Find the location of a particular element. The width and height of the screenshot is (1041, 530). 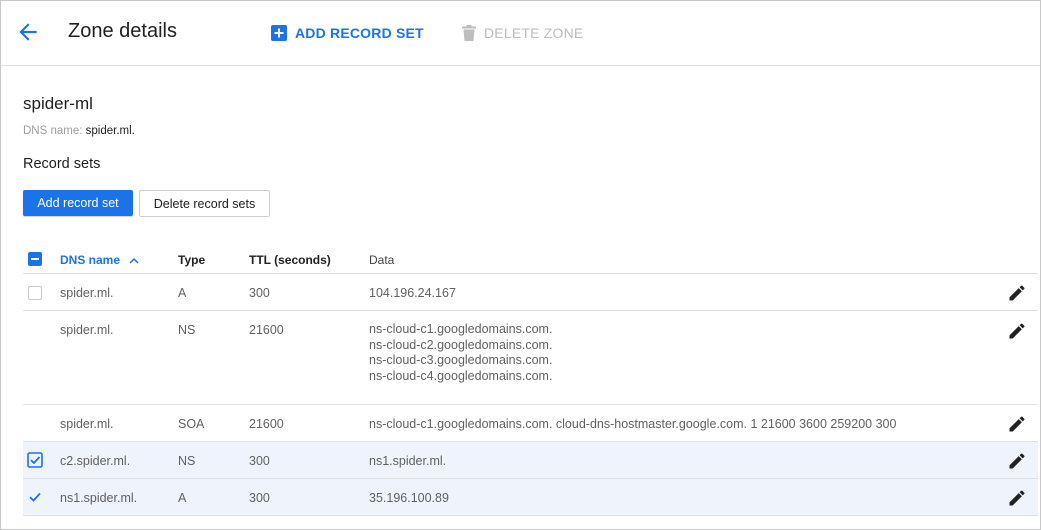

table-row: ns1.spider.ml. A 300 35.196.100.89 is located at coordinates (530, 497).